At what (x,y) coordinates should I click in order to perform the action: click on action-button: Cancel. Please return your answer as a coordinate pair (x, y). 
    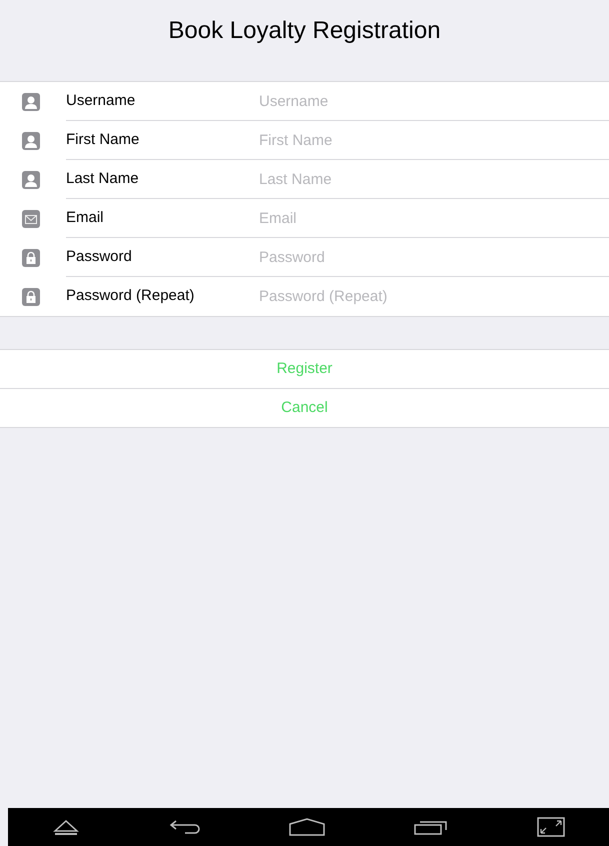
    Looking at the image, I should click on (304, 408).